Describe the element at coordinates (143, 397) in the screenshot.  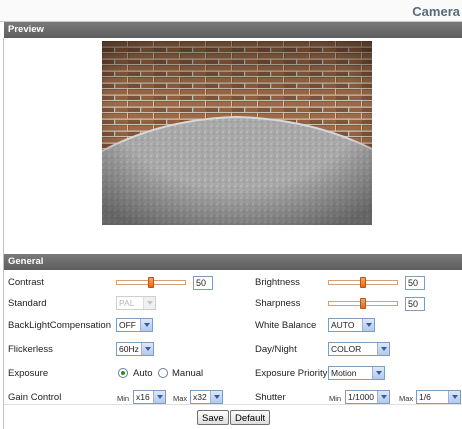
I see `gain-min-selected-value: x16` at that location.